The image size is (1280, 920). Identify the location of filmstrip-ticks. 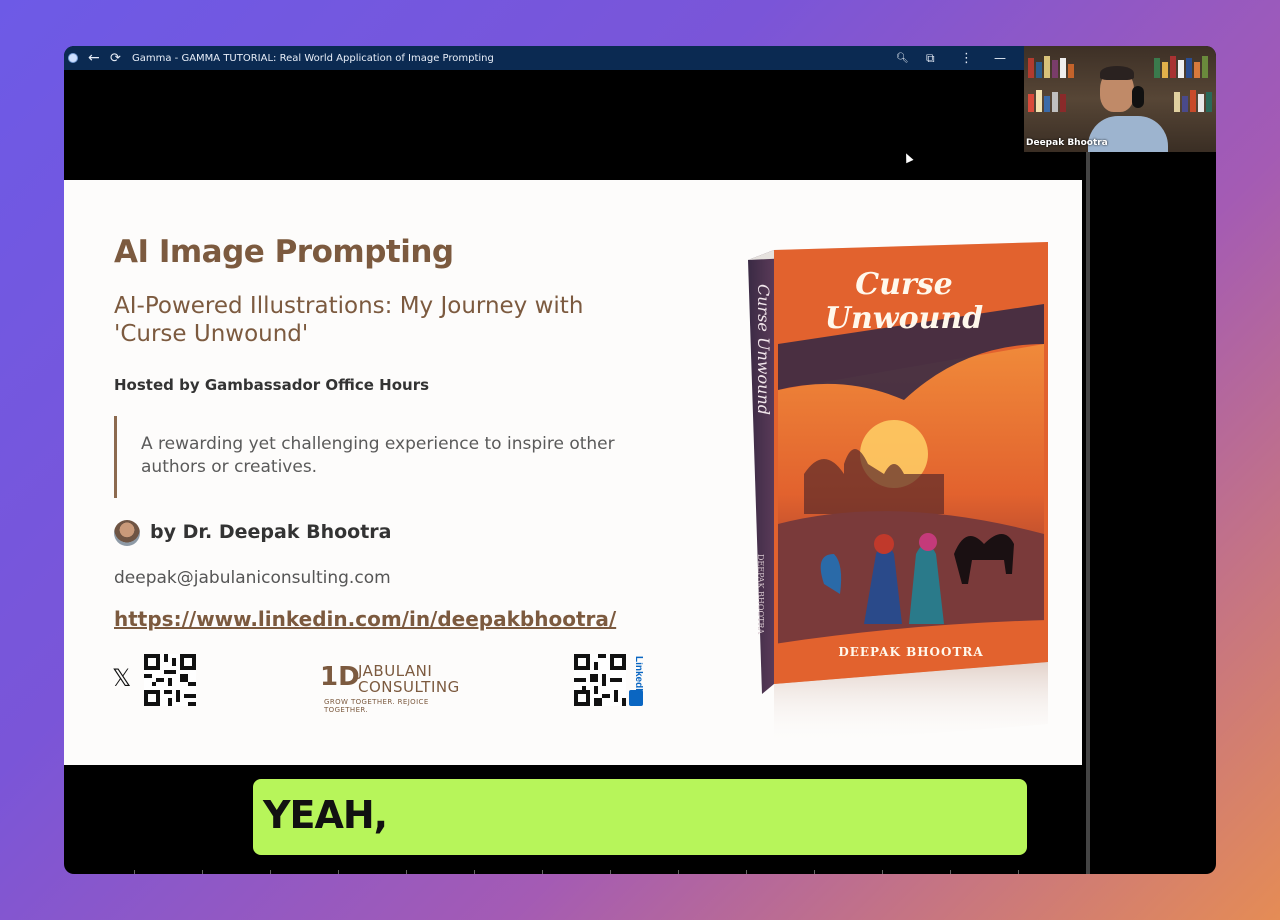
(575, 872).